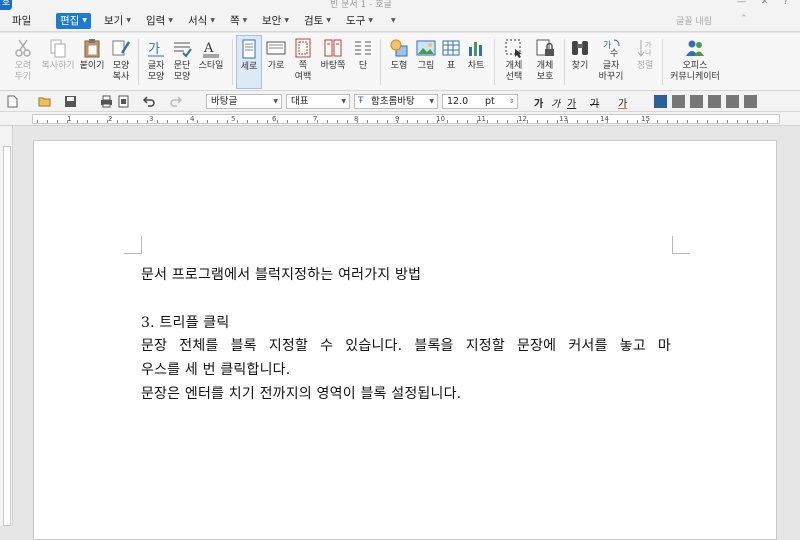  What do you see at coordinates (156, 62) in the screenshot?
I see `char-shape-button: 가 글자 모양` at bounding box center [156, 62].